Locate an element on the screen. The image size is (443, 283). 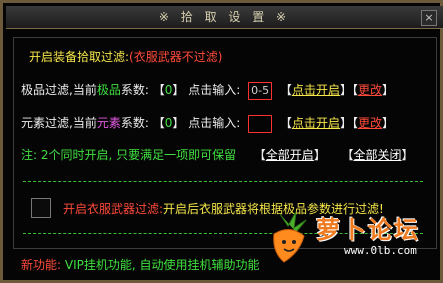
note-text: 注: 2个同时开启, 只要满足一项即可保留 is located at coordinates (129, 155).